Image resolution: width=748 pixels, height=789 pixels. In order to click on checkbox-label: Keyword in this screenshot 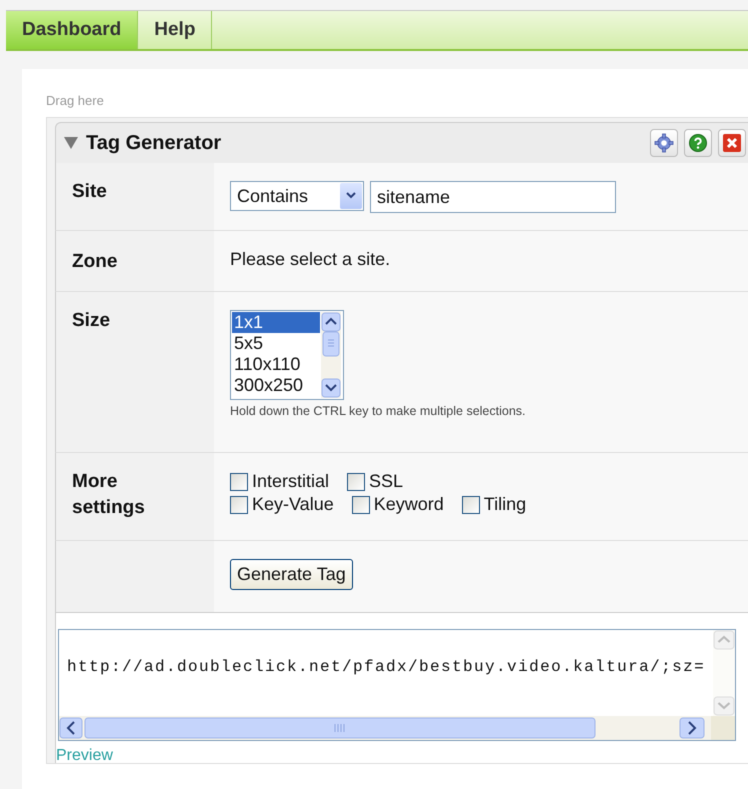, I will do `click(409, 504)`.